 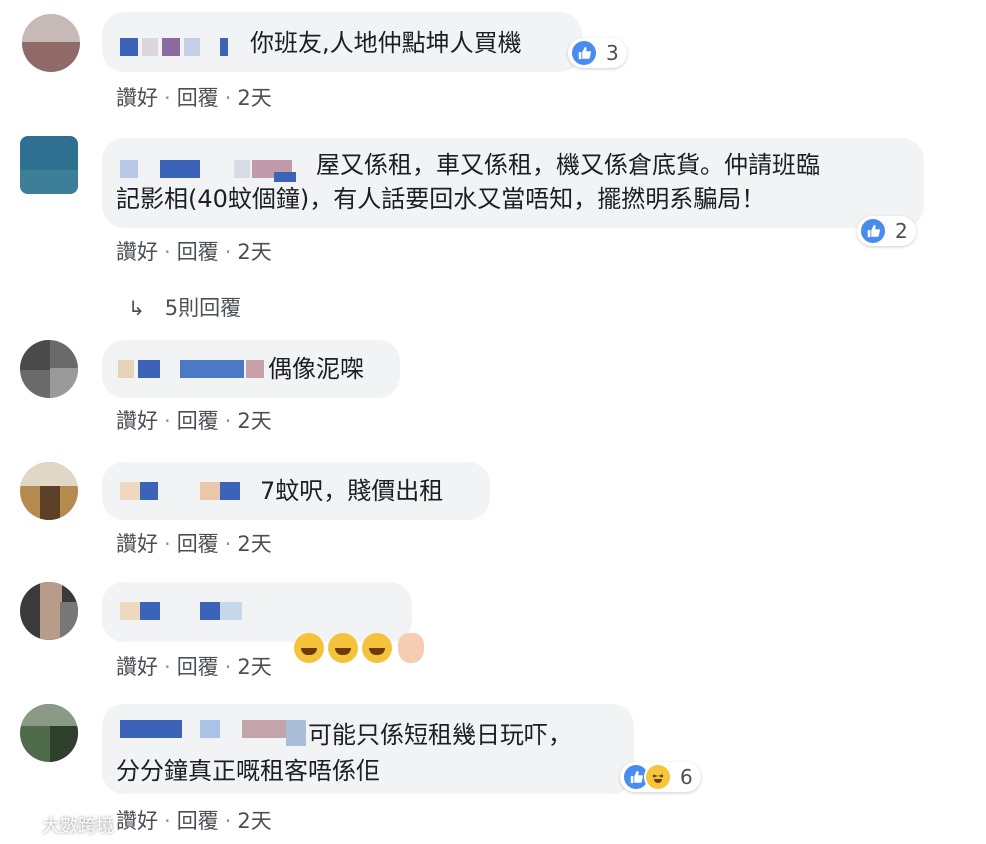 What do you see at coordinates (441, 199) in the screenshot?
I see `comment-text-line-2: 記影相(40蚊個鐘)，有人話要回水又當唔知，擺撚明系騙局！` at bounding box center [441, 199].